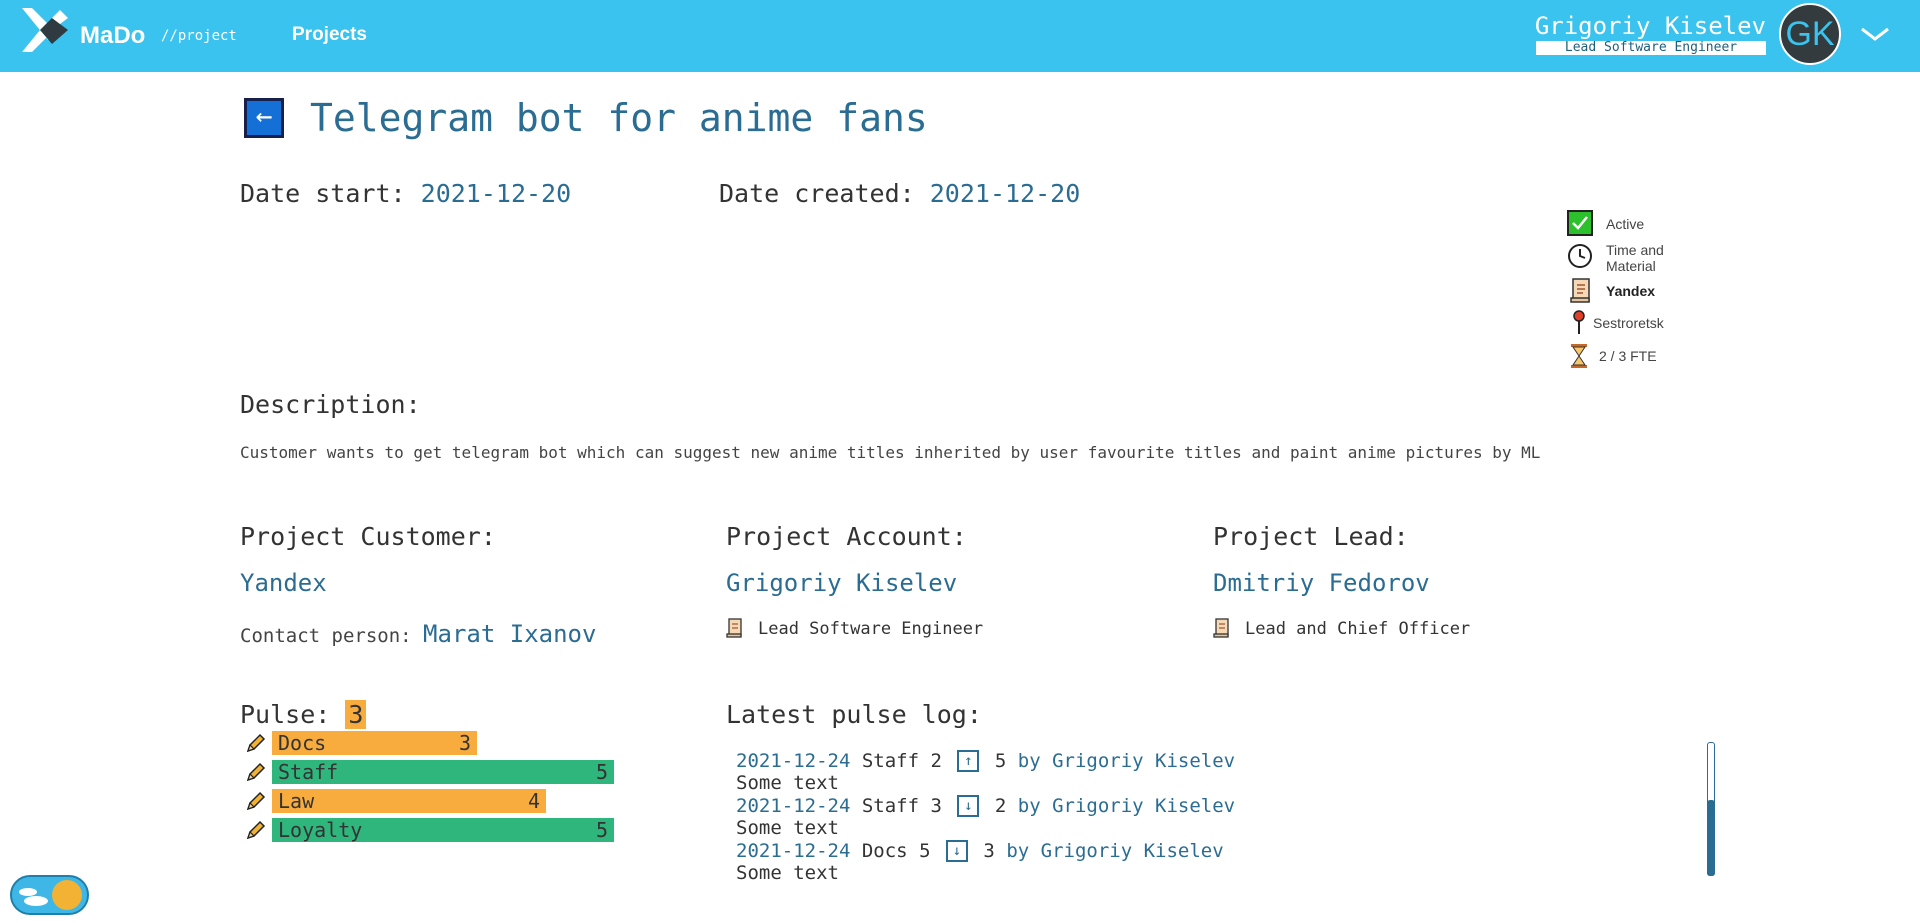 This screenshot has height=923, width=1920. I want to click on pulse-log-heading: Latest pulse log:, so click(854, 714).